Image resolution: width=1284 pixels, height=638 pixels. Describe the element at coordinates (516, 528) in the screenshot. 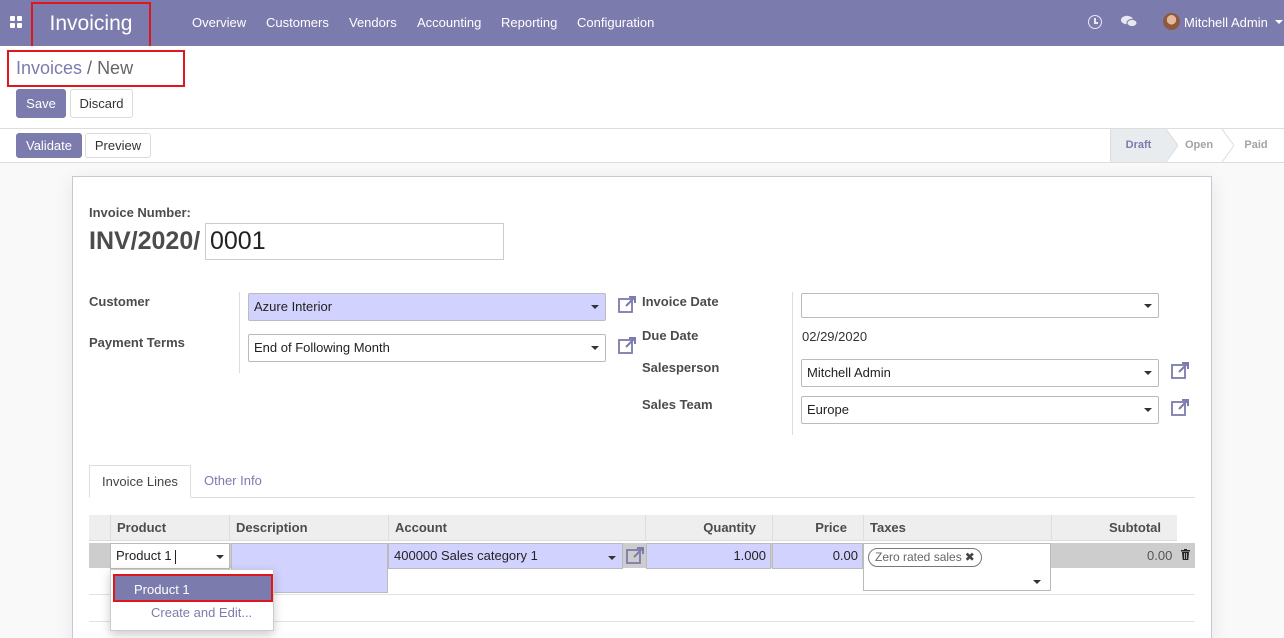

I see `column-account: Account` at that location.